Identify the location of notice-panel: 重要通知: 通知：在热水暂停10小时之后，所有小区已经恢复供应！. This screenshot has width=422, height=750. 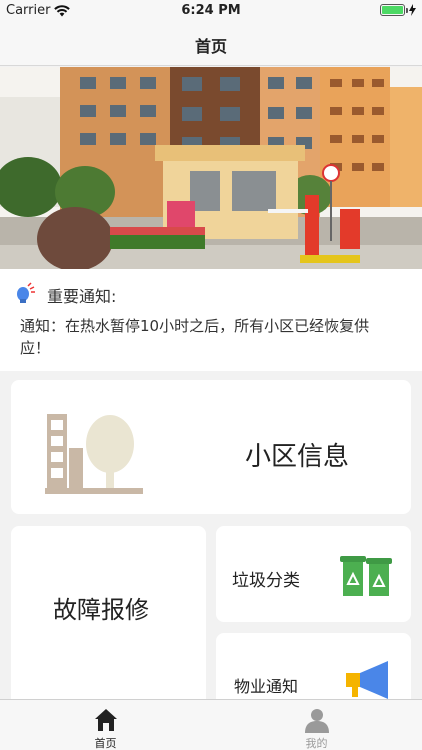
(211, 320).